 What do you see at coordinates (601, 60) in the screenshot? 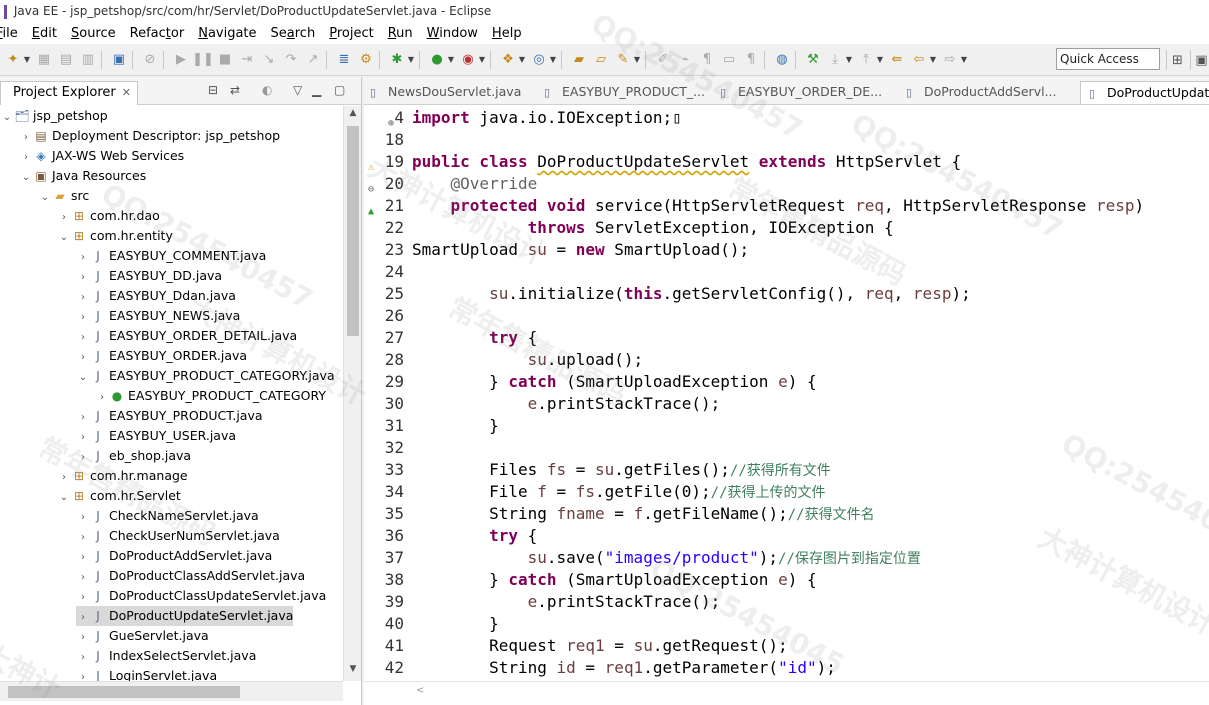
I see `open-folder-icon: ▱` at bounding box center [601, 60].